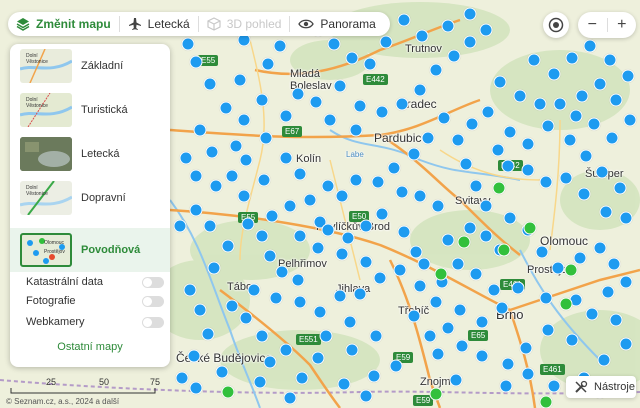  I want to click on locate-me-button, so click(556, 25).